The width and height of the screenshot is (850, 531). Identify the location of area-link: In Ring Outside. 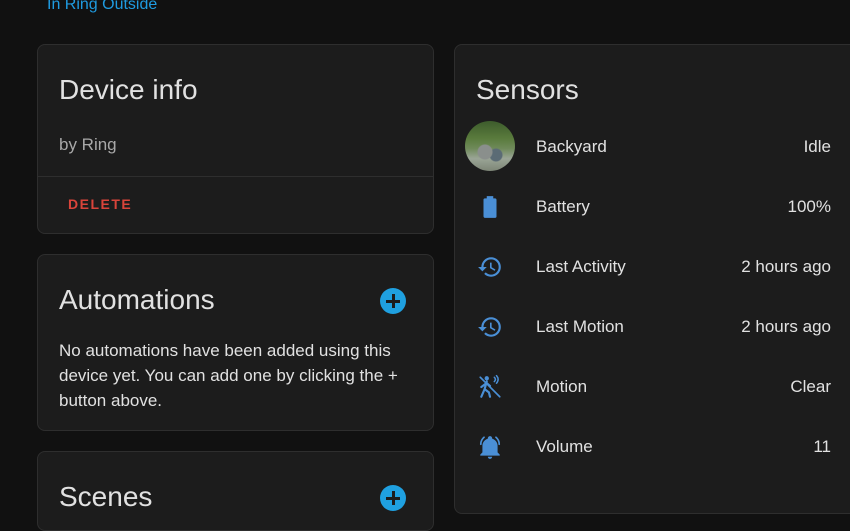
(102, 7).